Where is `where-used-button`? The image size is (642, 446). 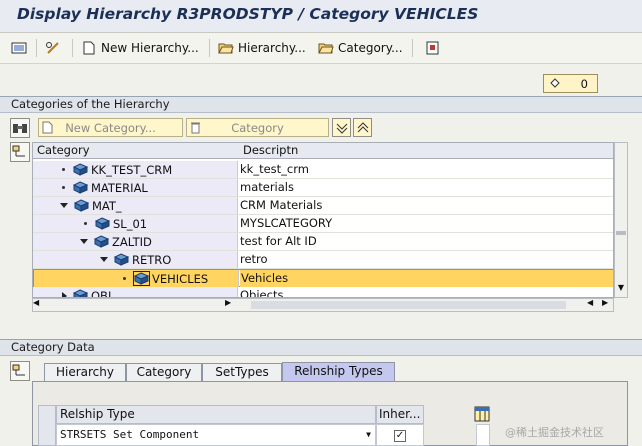 where-used-button is located at coordinates (433, 48).